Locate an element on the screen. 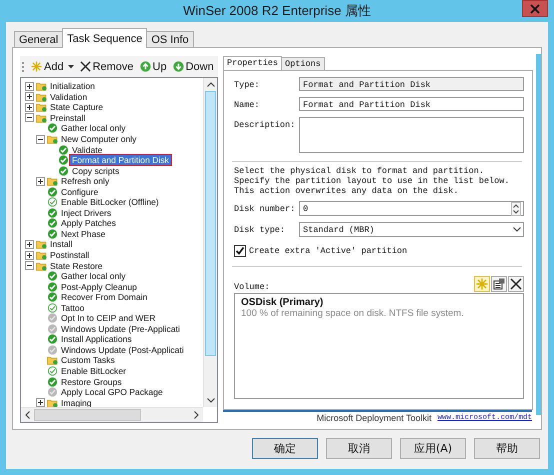 This screenshot has width=554, height=475. properties-button is located at coordinates (499, 284).